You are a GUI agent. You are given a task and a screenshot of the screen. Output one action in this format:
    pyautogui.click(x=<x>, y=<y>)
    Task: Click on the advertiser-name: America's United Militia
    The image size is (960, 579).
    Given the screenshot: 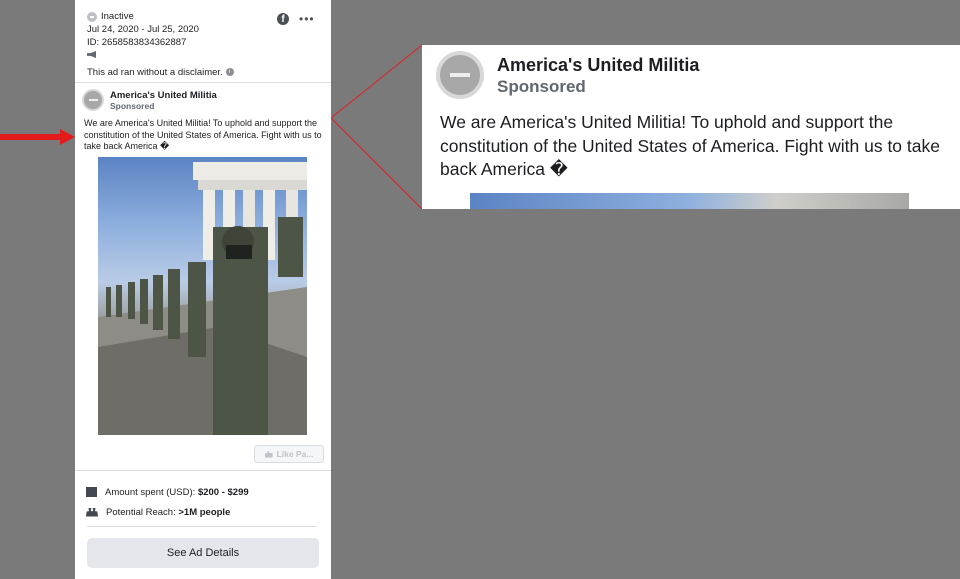 What is the action you would take?
    pyautogui.click(x=163, y=95)
    